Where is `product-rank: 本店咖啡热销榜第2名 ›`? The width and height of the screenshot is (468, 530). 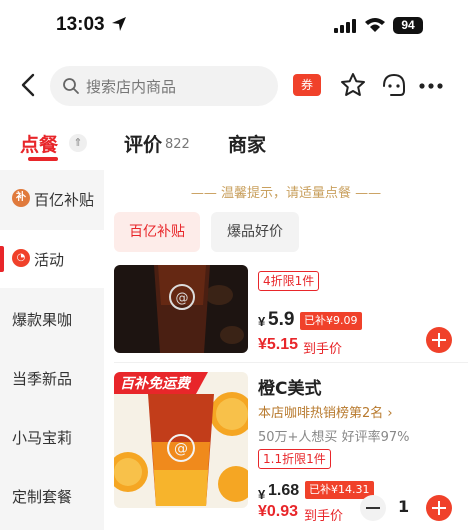 product-rank: 本店咖啡热销榜第2名 › is located at coordinates (325, 411).